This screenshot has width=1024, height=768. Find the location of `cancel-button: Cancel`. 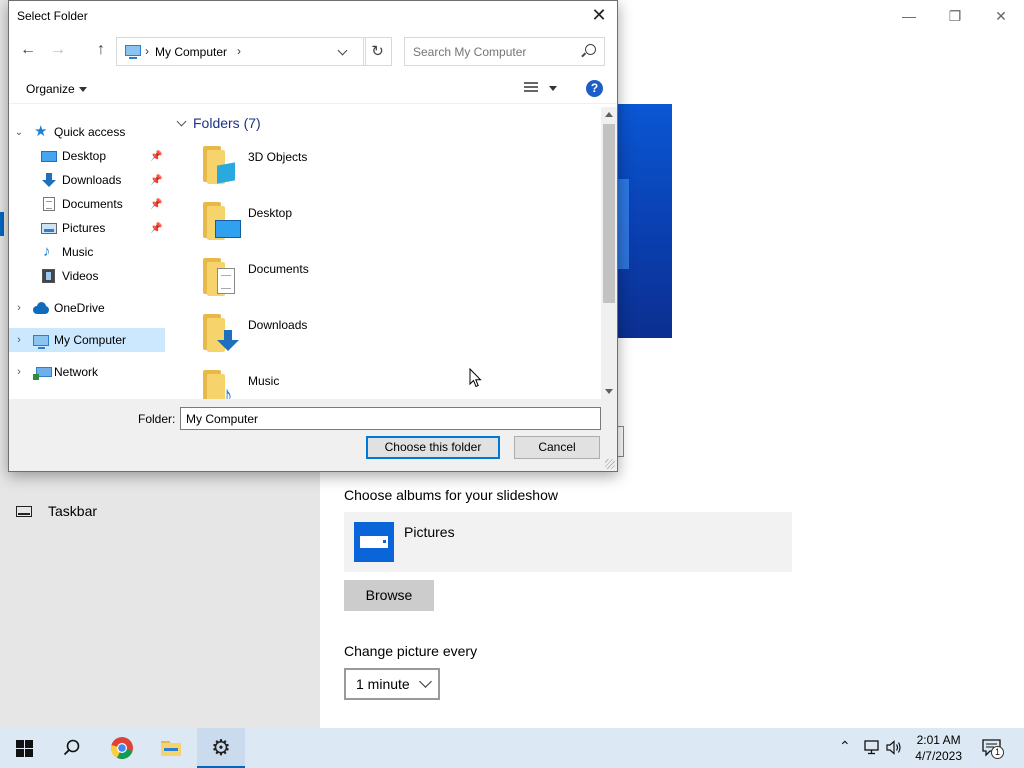

cancel-button: Cancel is located at coordinates (557, 447).